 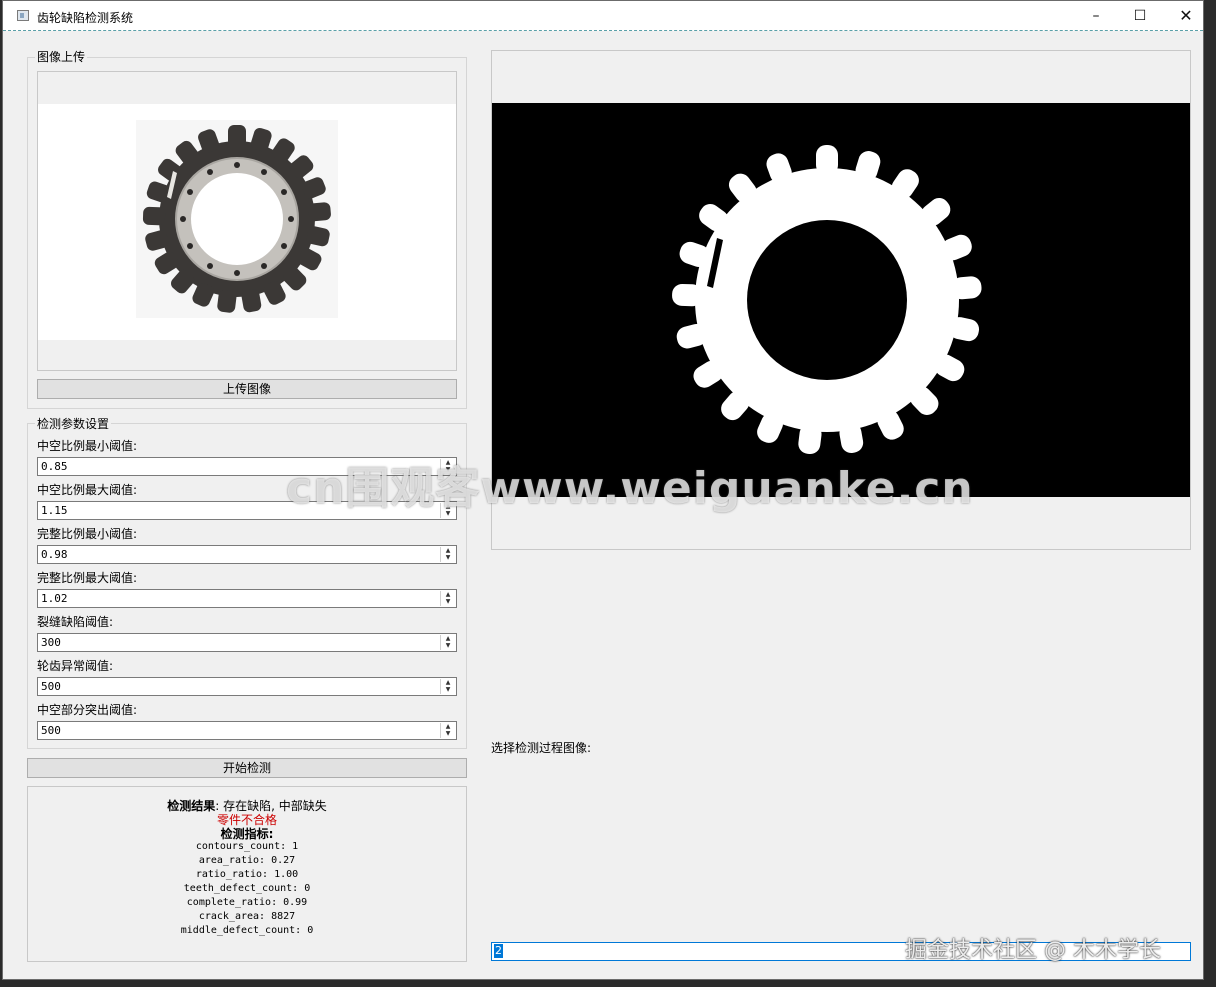 I want to click on minimize-button: –, so click(x=1096, y=16).